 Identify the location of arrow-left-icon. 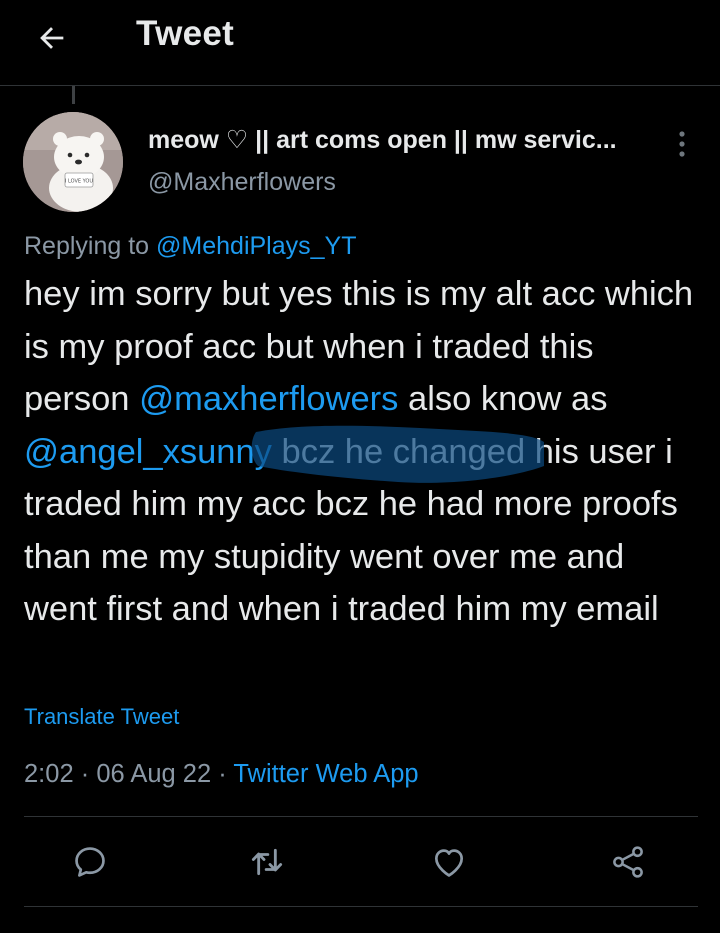
(52, 38).